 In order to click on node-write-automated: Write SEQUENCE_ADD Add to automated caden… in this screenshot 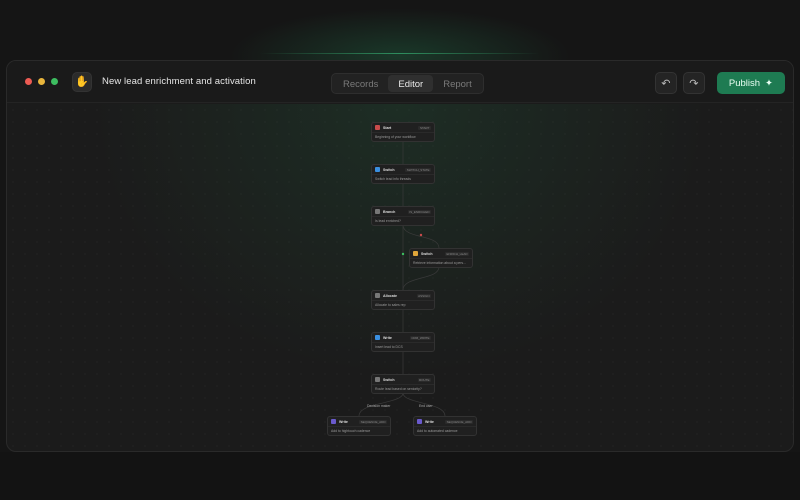, I will do `click(445, 426)`.